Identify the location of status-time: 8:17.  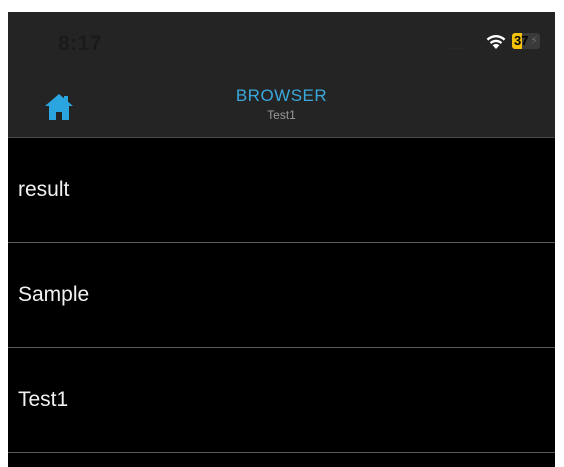
(80, 43).